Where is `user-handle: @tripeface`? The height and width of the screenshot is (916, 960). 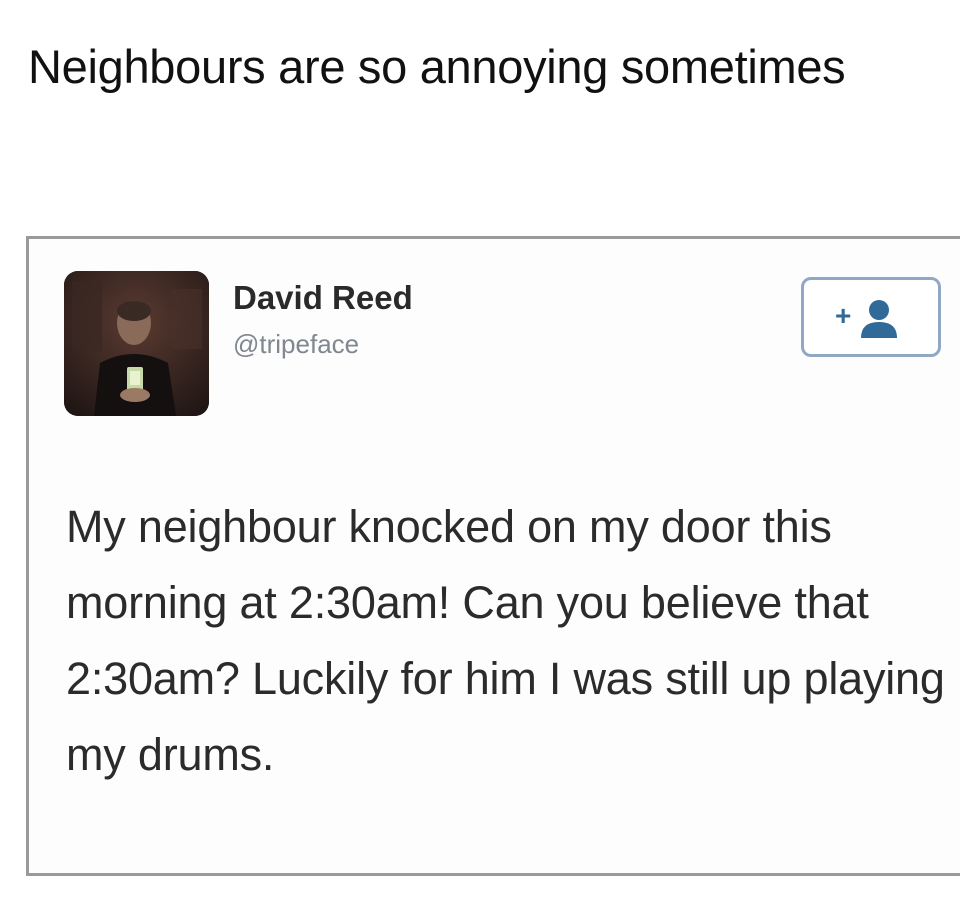 user-handle: @tripeface is located at coordinates (296, 344).